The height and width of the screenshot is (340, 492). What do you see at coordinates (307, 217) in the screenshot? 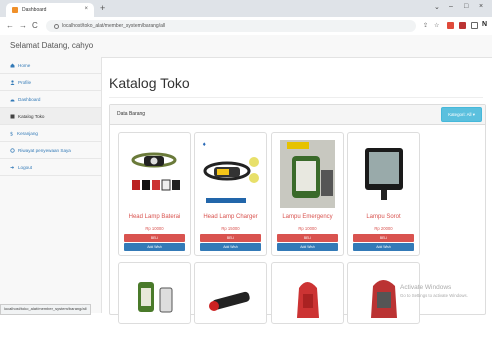
I see `product-name: Lampu Emergency` at bounding box center [307, 217].